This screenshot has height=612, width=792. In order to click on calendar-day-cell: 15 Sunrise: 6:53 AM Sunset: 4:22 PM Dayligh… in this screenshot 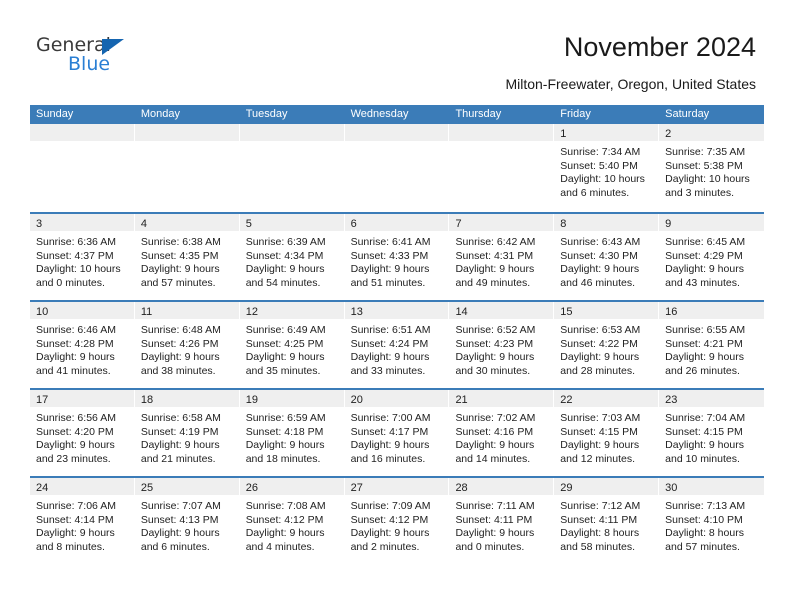, I will do `click(607, 345)`.